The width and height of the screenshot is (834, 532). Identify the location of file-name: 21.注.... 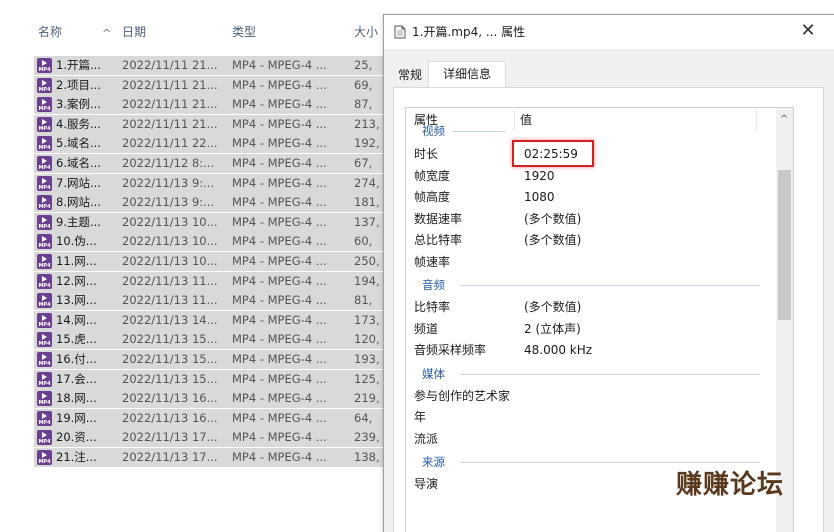
(76, 457).